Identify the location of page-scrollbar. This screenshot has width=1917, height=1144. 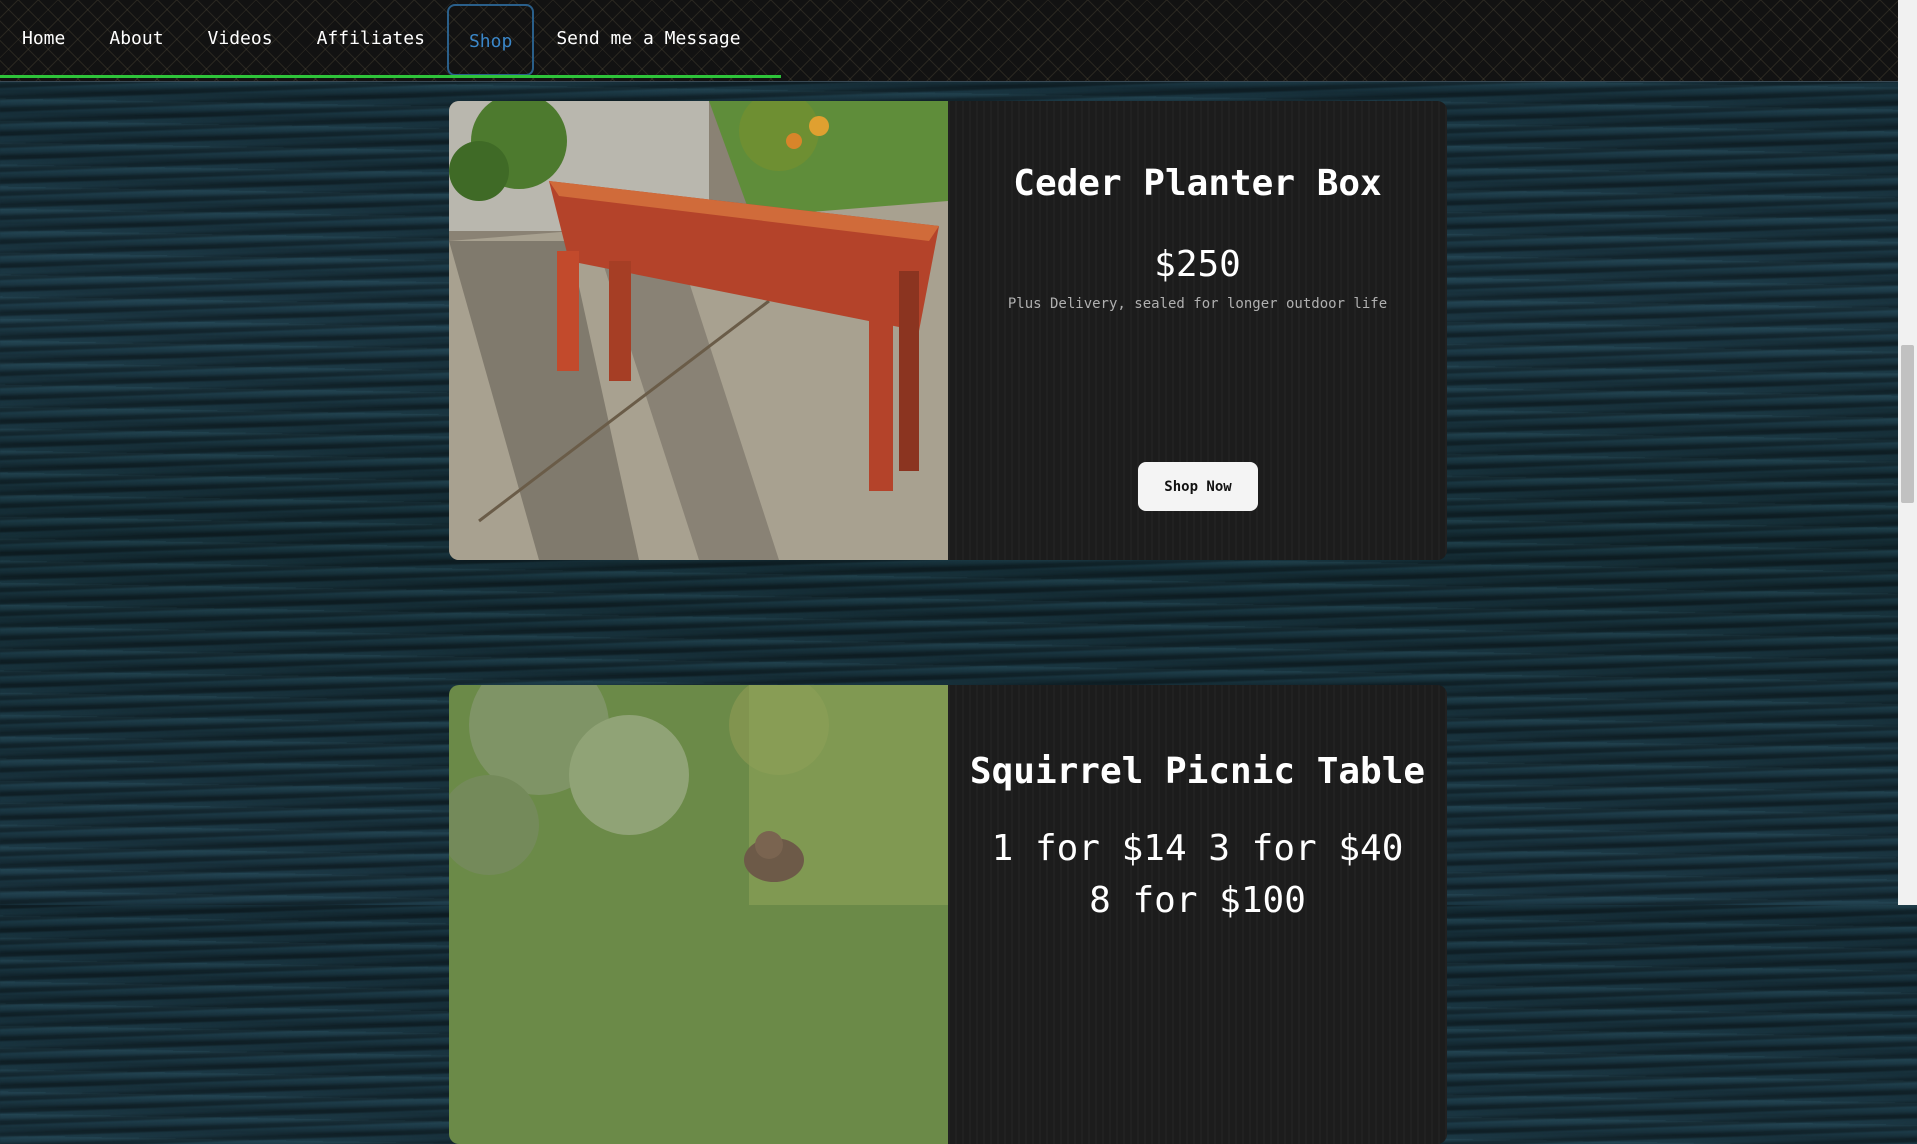
(1907, 452).